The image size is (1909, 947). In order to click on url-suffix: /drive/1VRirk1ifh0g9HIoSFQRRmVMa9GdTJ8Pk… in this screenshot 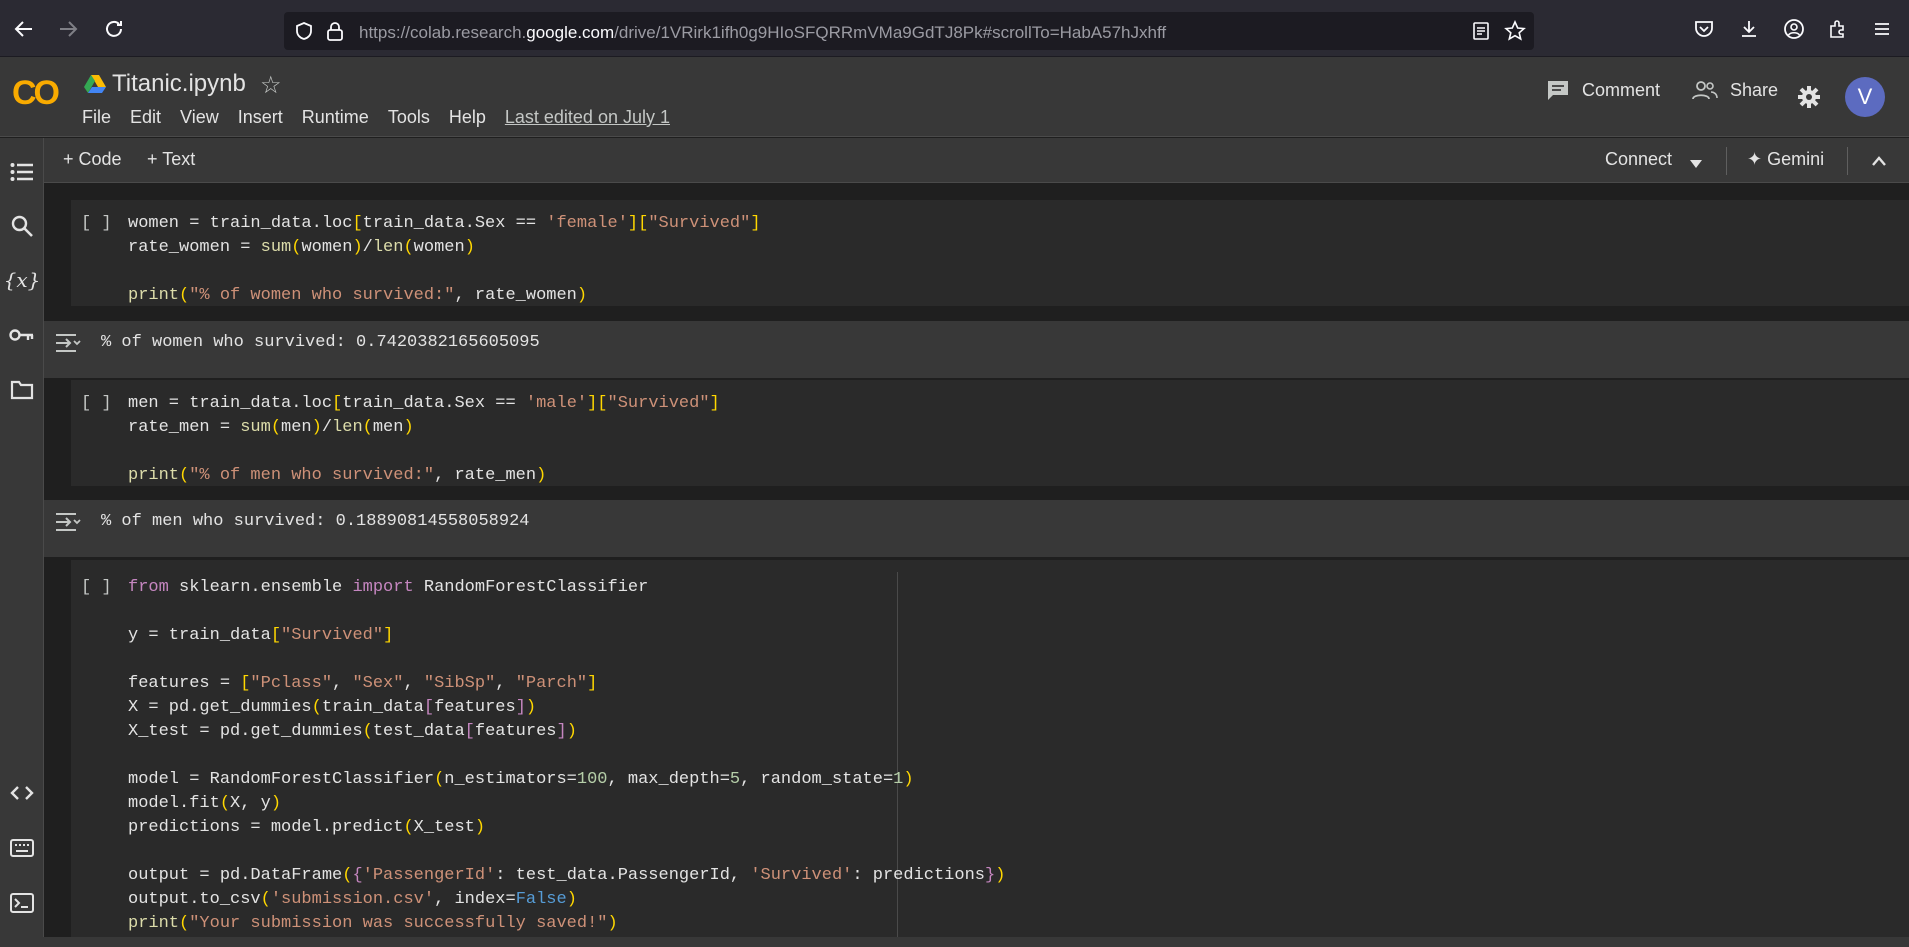, I will do `click(890, 32)`.